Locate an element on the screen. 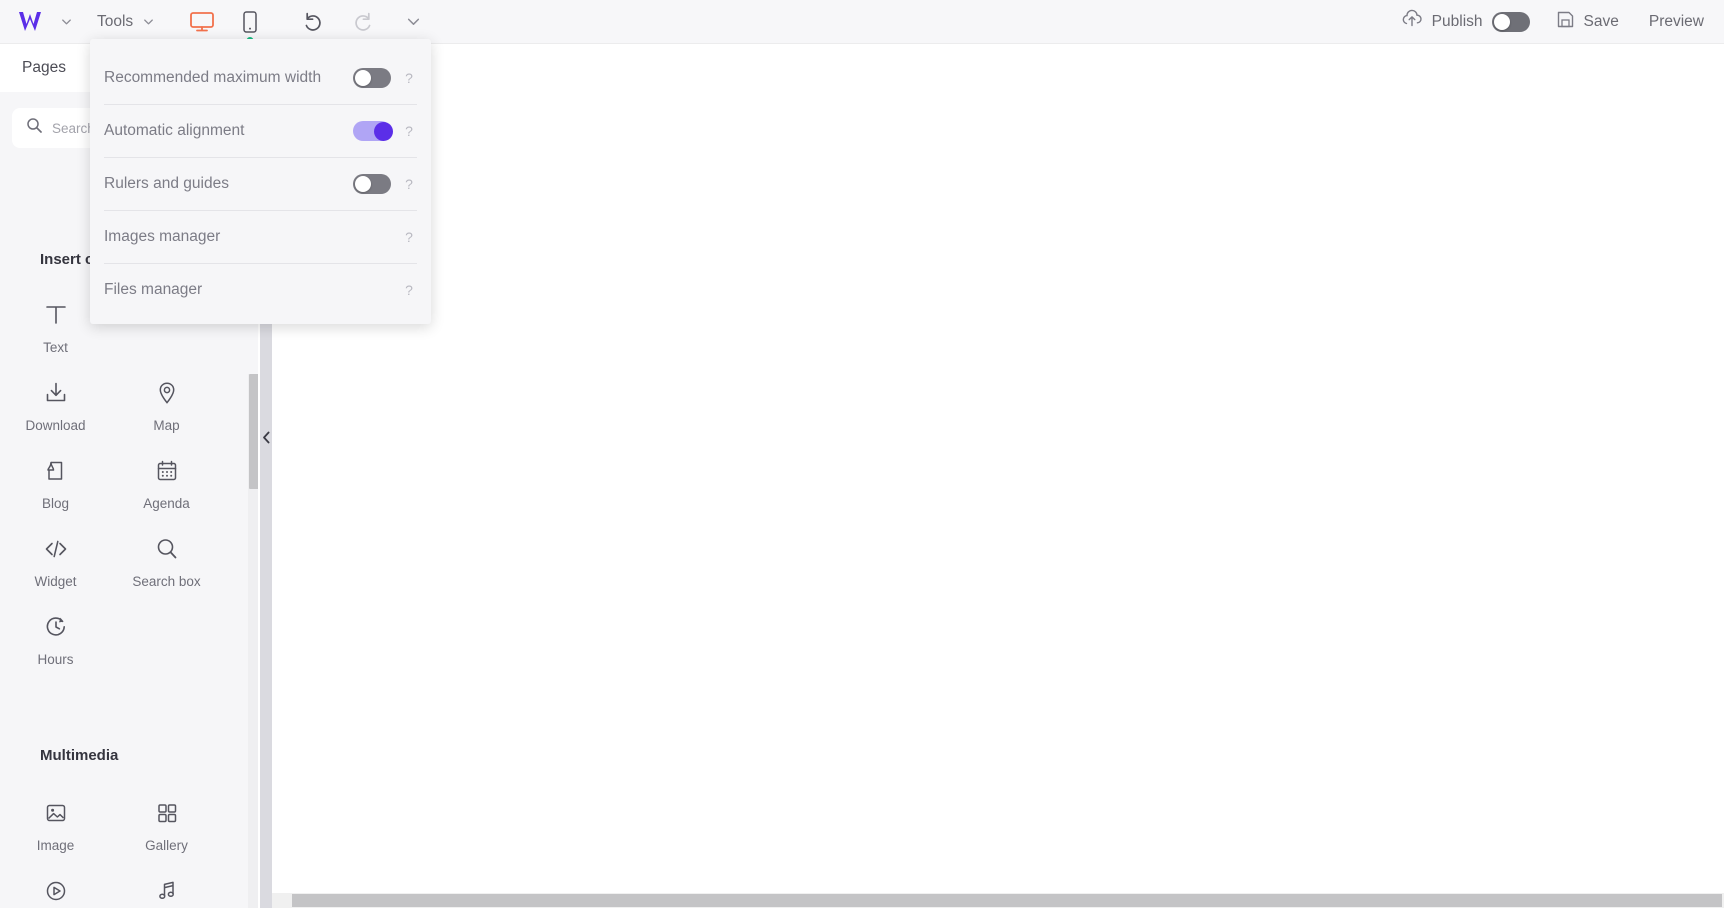 This screenshot has height=908, width=1724. menu-item-files-manager: Files manager ? is located at coordinates (260, 289).